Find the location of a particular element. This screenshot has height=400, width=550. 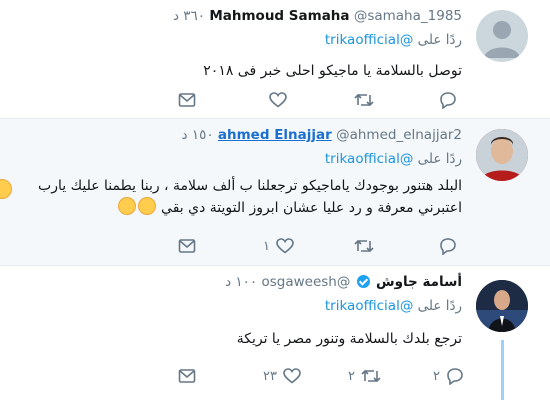

timestamp: ٣٦٠ د is located at coordinates (189, 16).